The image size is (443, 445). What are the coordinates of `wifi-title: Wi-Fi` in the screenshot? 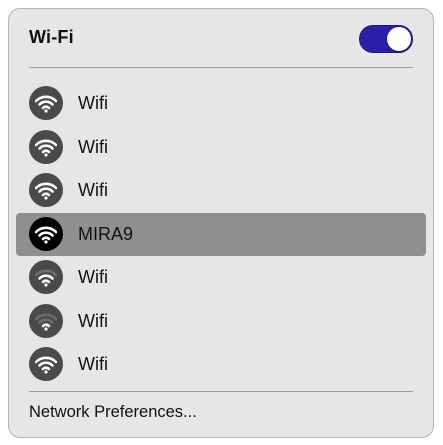 It's located at (51, 37).